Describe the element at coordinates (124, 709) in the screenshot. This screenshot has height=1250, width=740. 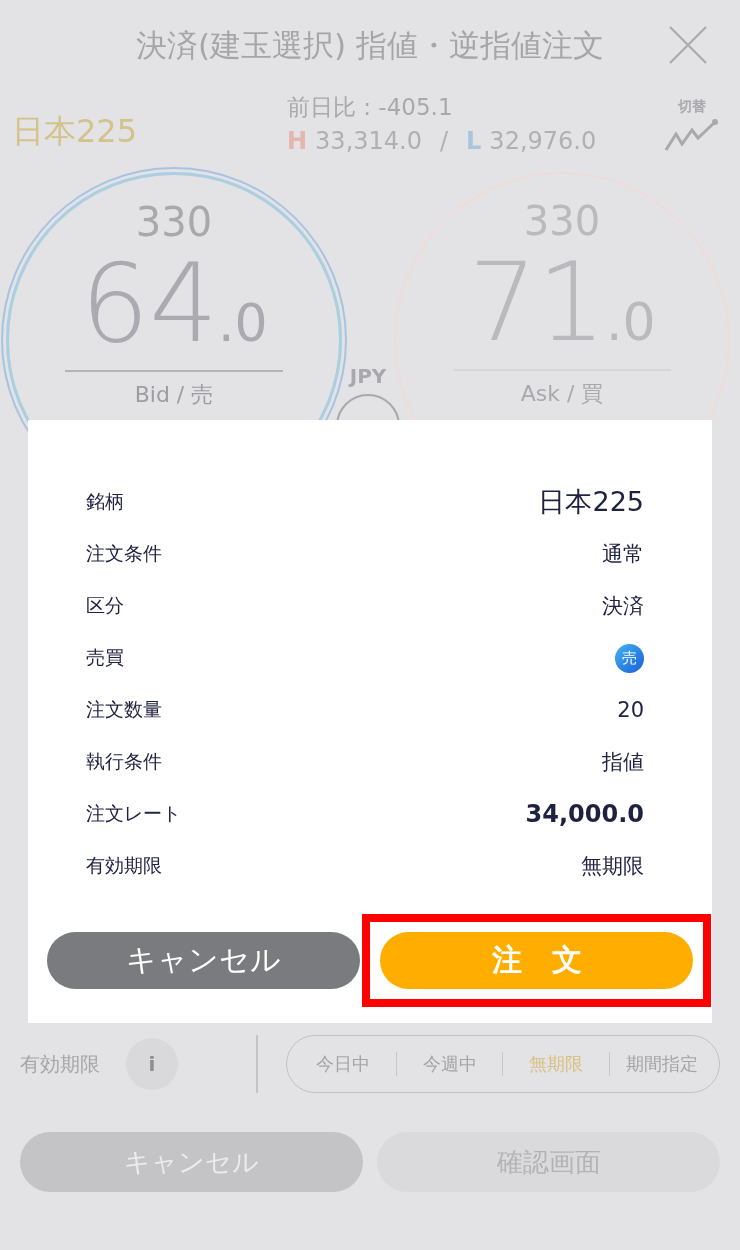
I see `field-label: 注文数量` at that location.